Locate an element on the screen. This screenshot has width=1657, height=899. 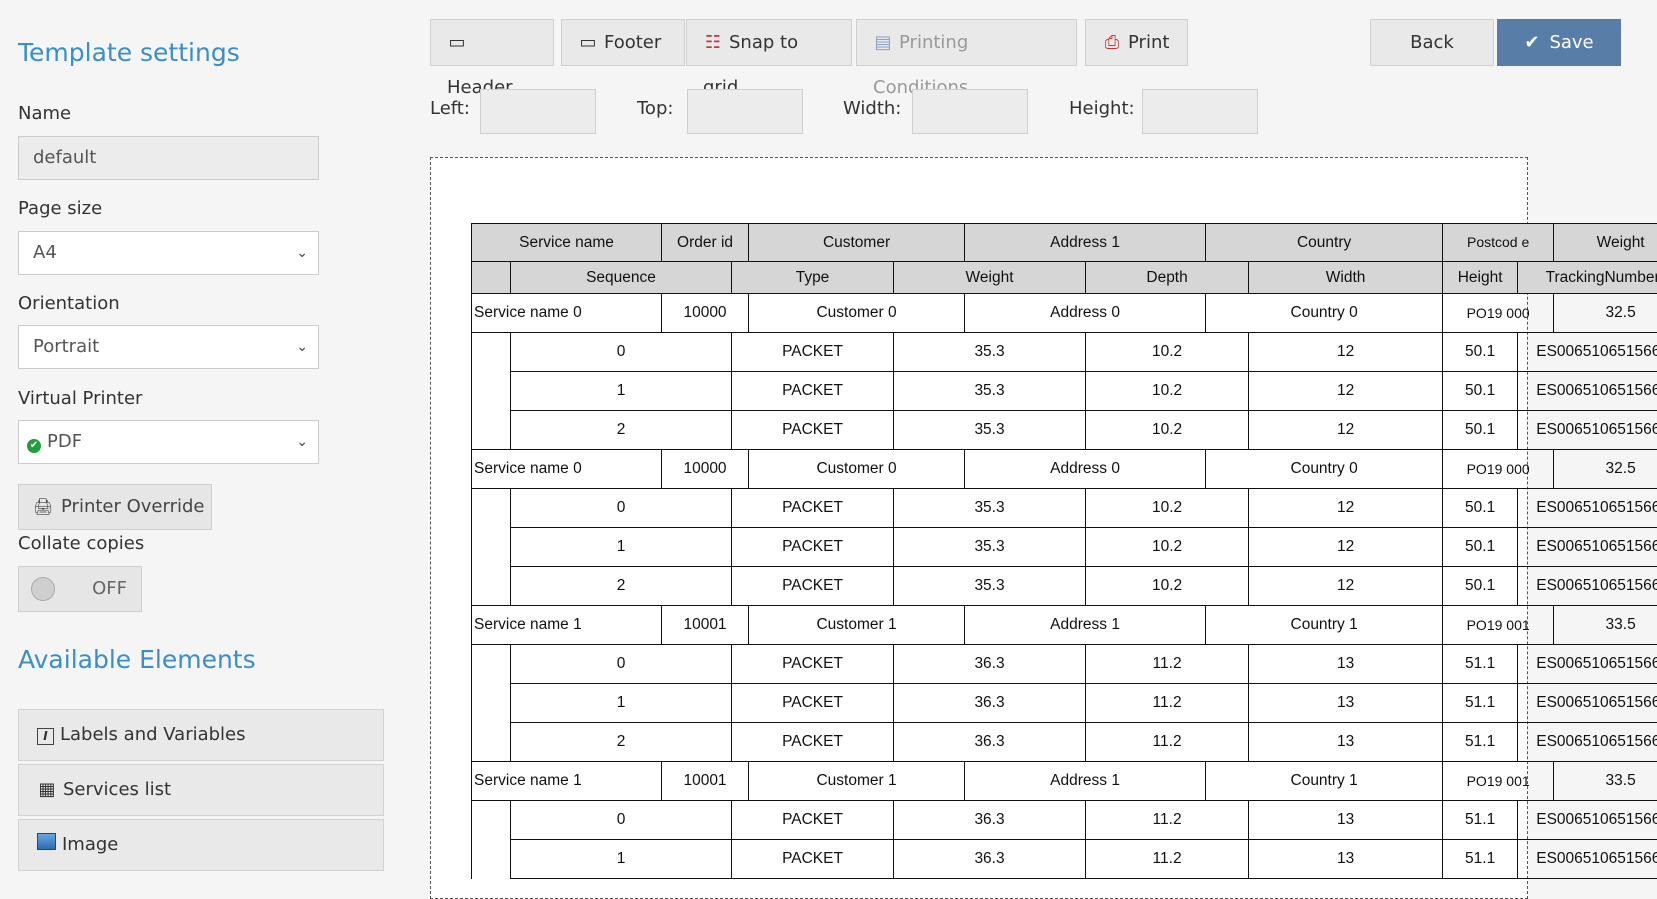
height-label: Height: is located at coordinates (1102, 108).